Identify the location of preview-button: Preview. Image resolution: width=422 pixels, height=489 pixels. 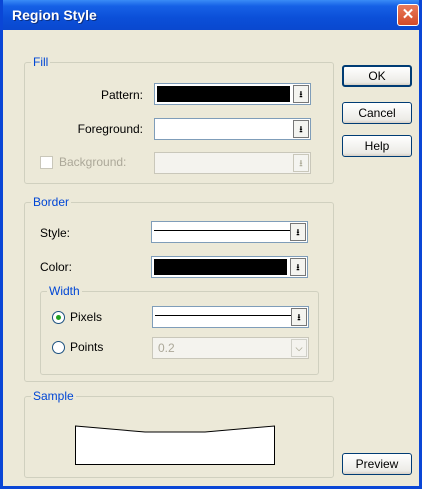
(377, 464).